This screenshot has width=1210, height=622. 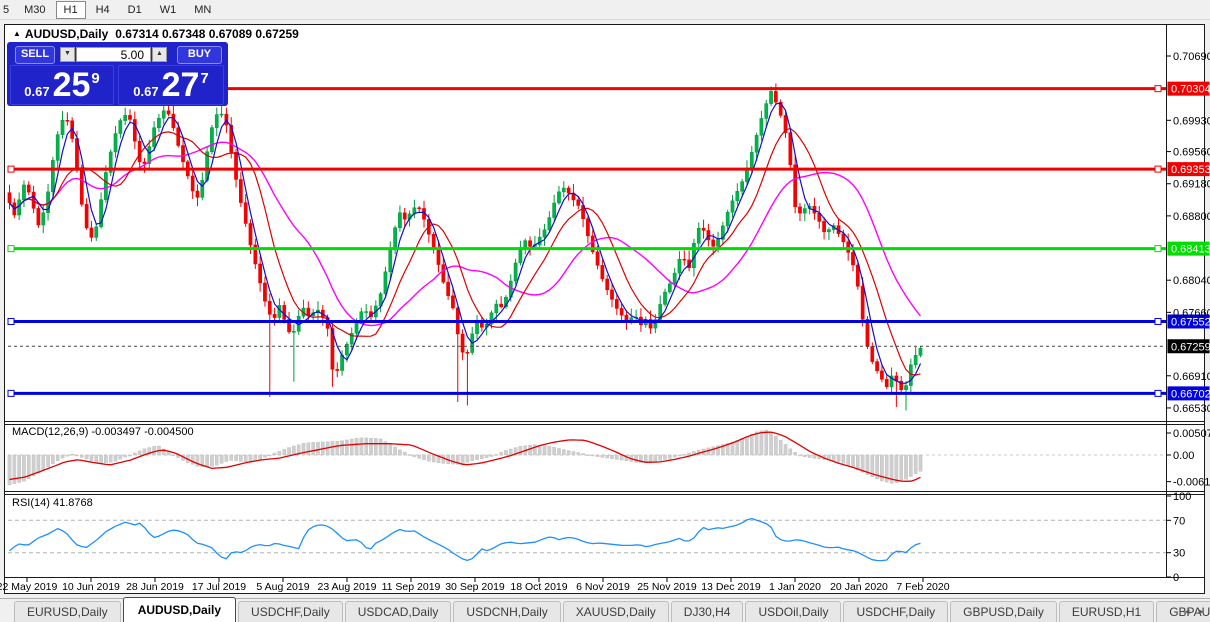 What do you see at coordinates (34, 10) in the screenshot?
I see `timeframe-button-m30: M30` at bounding box center [34, 10].